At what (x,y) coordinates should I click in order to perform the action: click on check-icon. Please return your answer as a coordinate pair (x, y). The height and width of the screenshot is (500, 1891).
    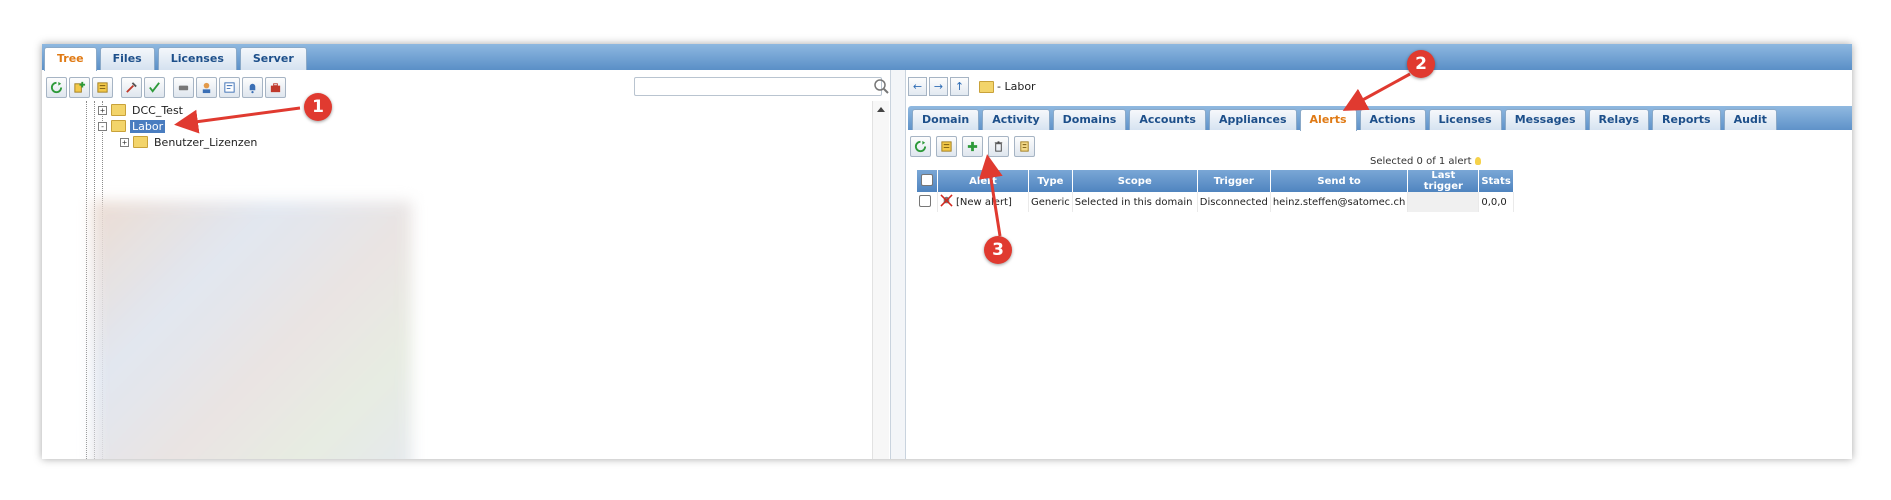
    Looking at the image, I should click on (154, 87).